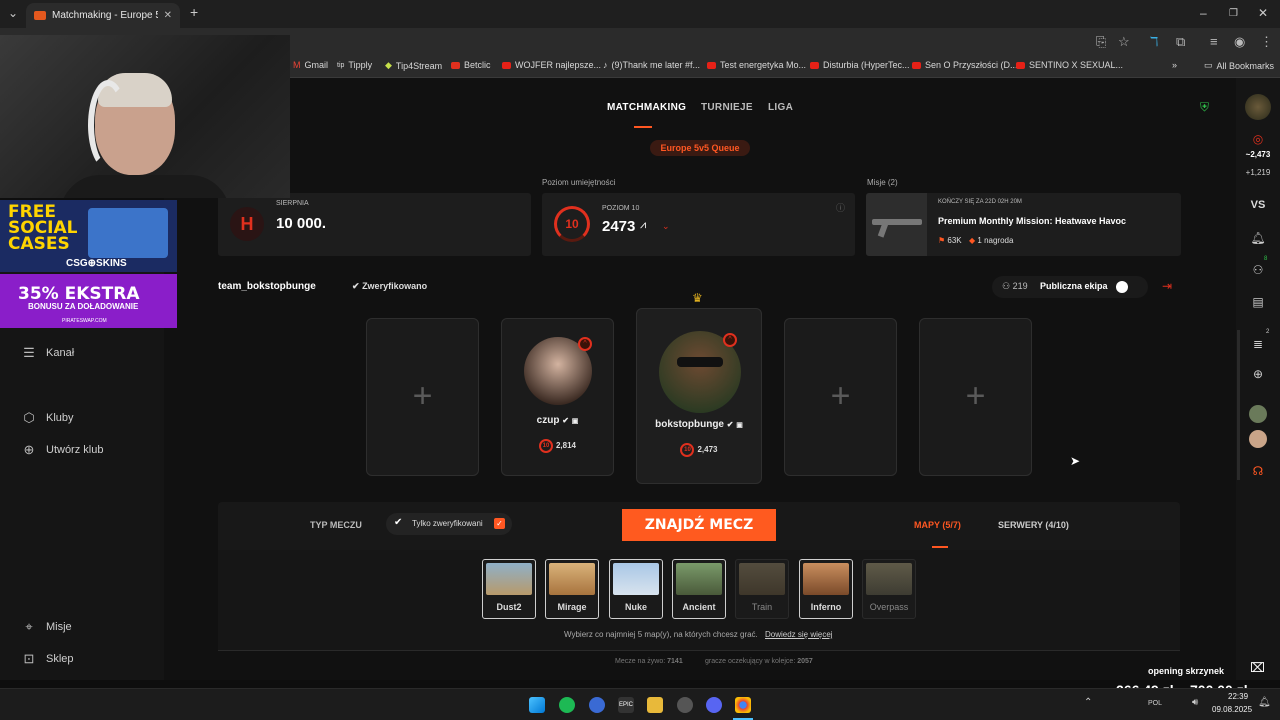 This screenshot has width=1280, height=720. What do you see at coordinates (700, 362) in the screenshot?
I see `sunglasses-icon` at bounding box center [700, 362].